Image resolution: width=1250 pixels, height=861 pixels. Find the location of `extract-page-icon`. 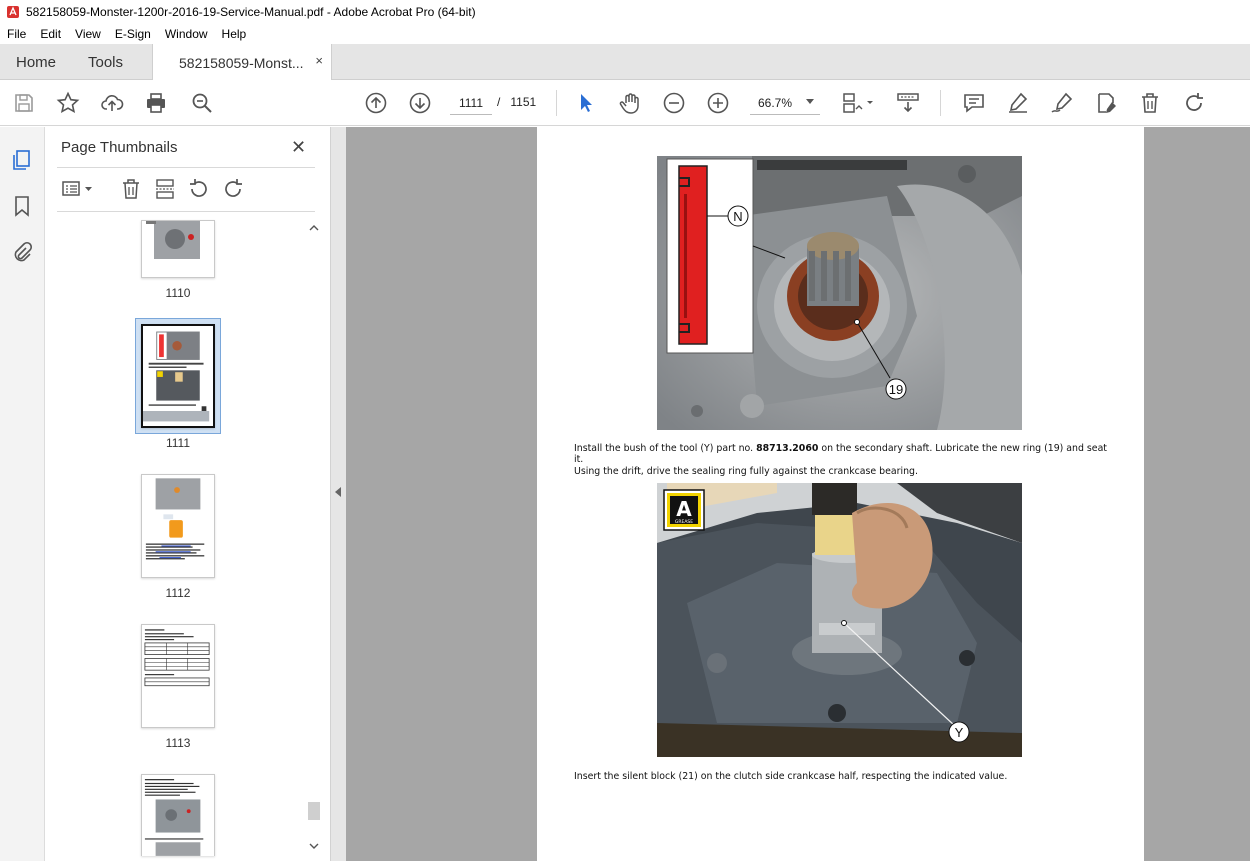

extract-page-icon is located at coordinates (165, 189).